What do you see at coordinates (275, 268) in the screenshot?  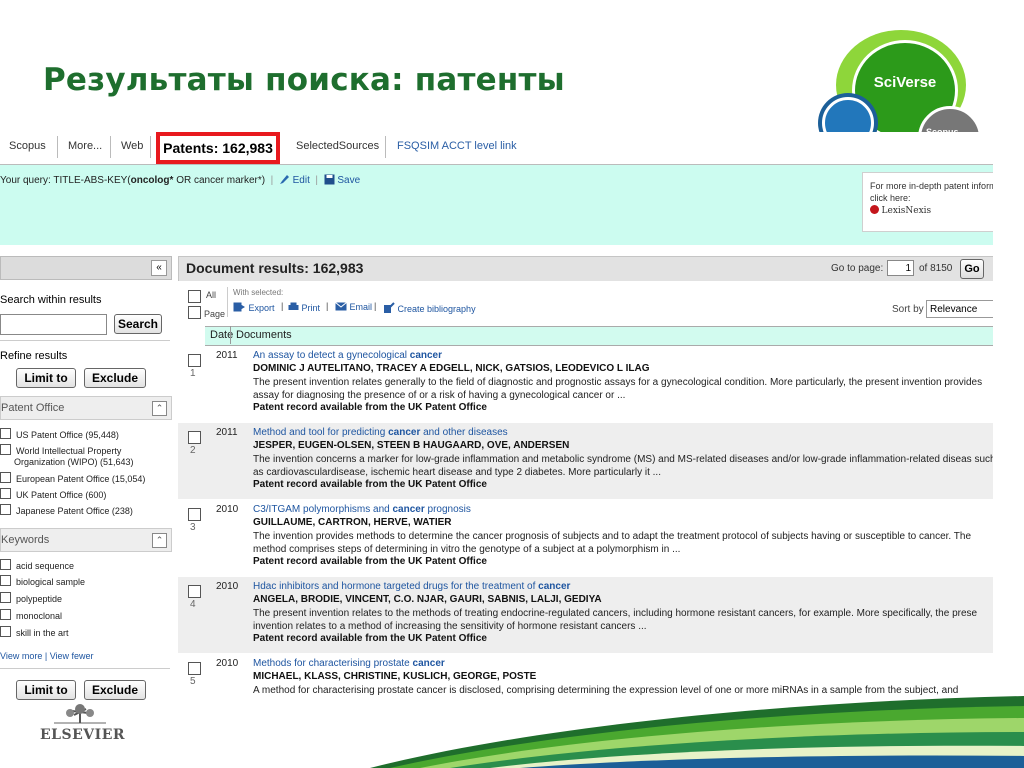 I see `results-title: Document results: 162,983` at bounding box center [275, 268].